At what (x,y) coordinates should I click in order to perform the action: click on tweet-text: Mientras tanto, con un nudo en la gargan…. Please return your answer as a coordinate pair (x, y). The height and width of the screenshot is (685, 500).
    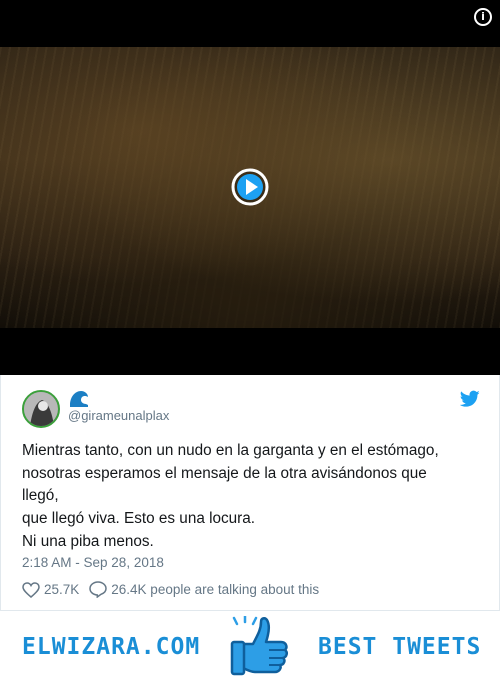
    Looking at the image, I should click on (230, 496).